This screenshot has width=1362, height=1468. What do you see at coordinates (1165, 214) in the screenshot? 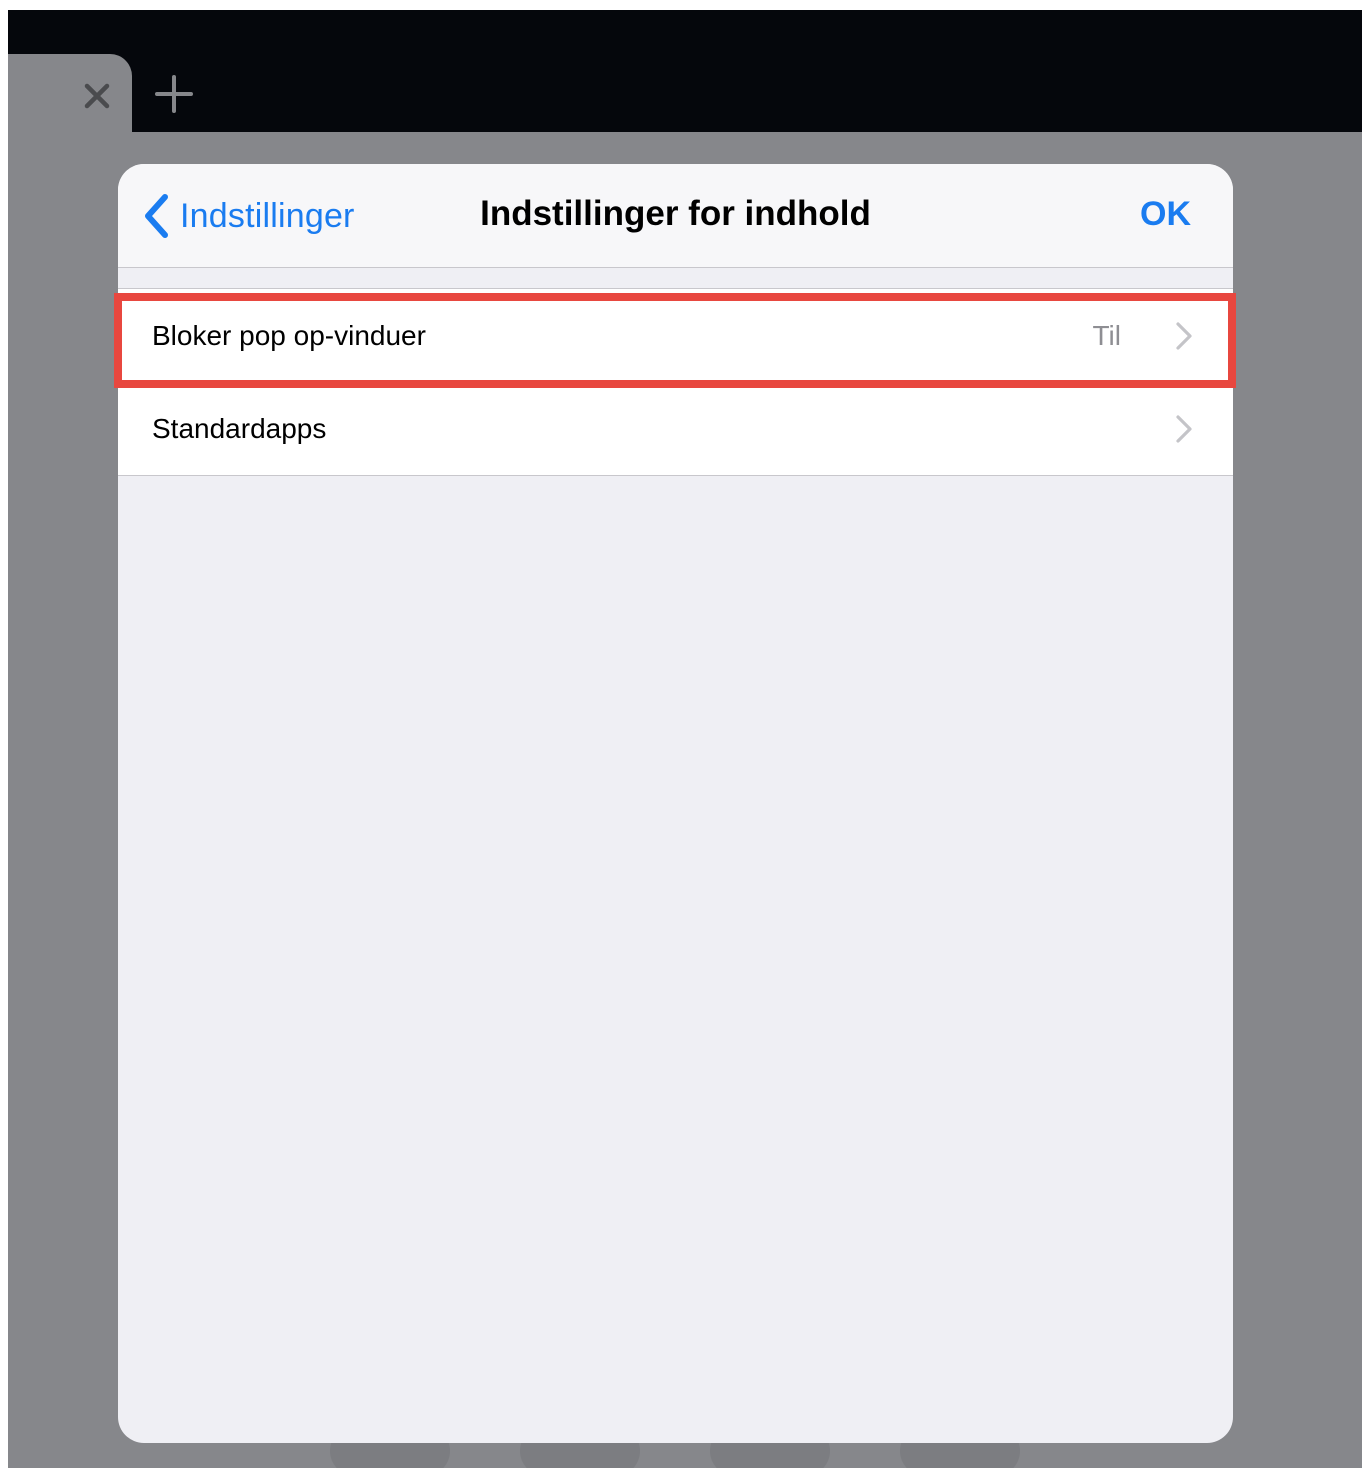
I see `done-button: OK` at bounding box center [1165, 214].